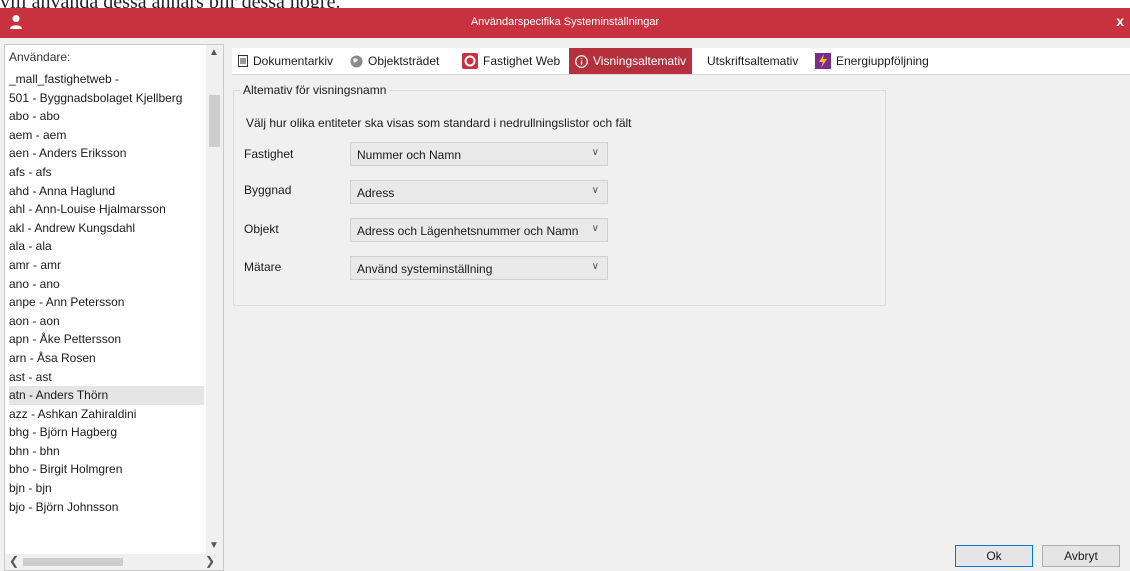 Image resolution: width=1130 pixels, height=571 pixels. What do you see at coordinates (214, 545) in the screenshot?
I see `scroll-down-icon: ▼` at bounding box center [214, 545].